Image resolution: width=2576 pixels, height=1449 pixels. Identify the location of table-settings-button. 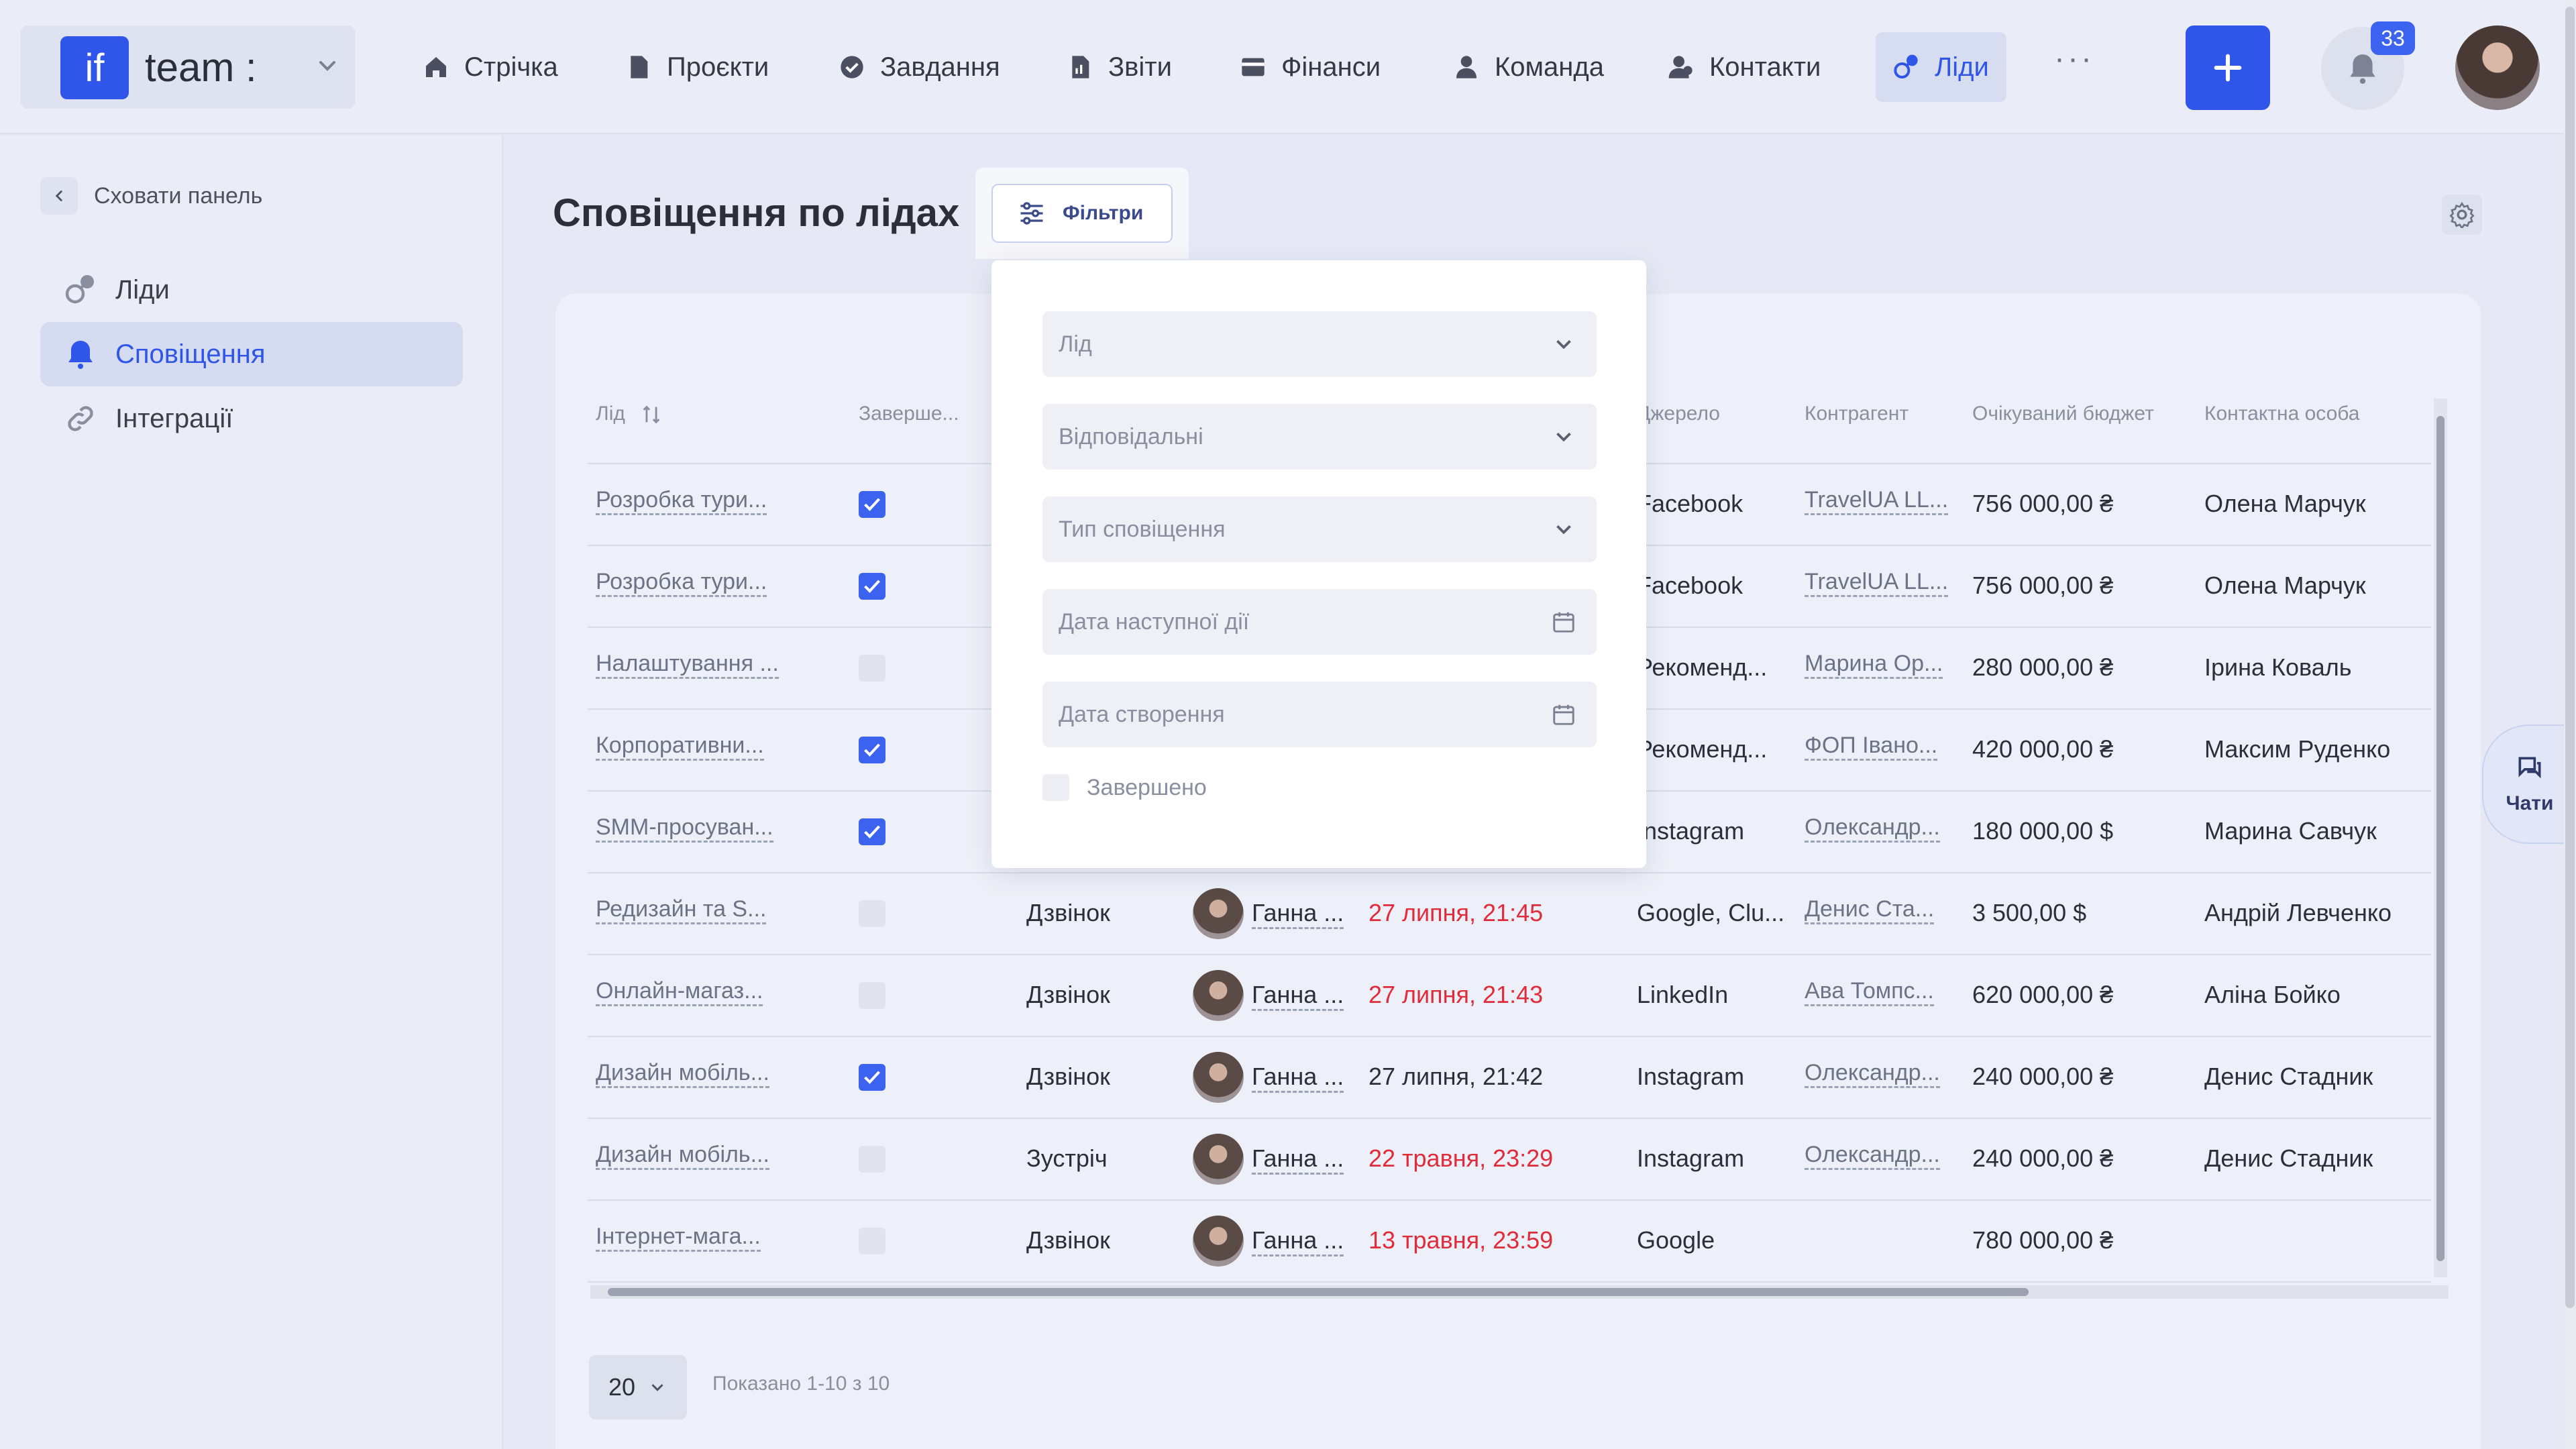
(2462, 215).